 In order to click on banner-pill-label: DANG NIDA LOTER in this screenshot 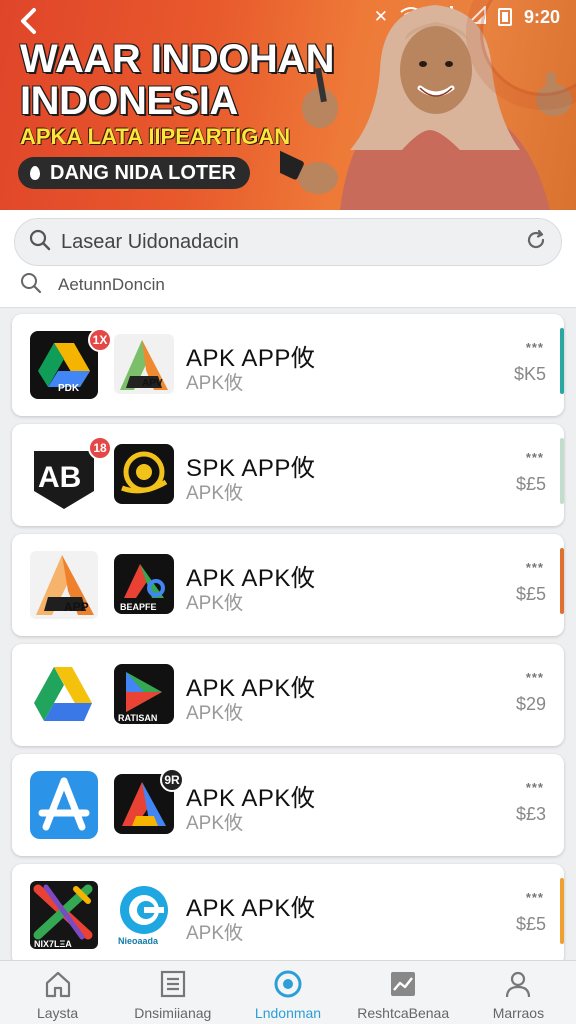, I will do `click(143, 172)`.